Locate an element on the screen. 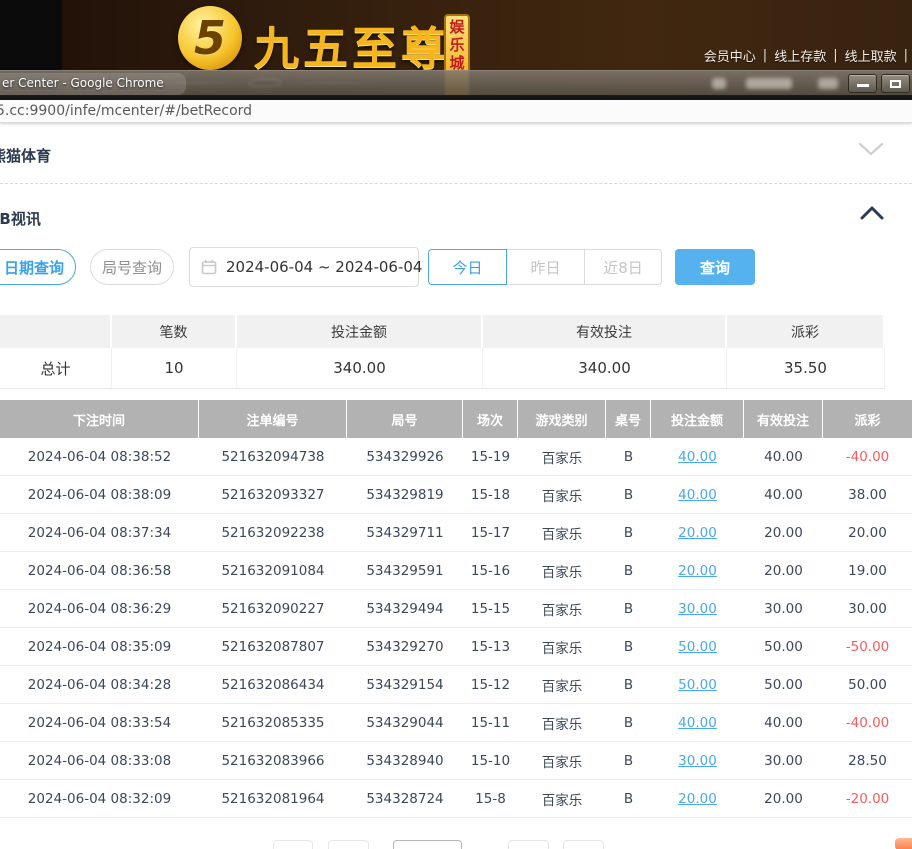 This screenshot has height=849, width=912. minimize-button is located at coordinates (862, 83).